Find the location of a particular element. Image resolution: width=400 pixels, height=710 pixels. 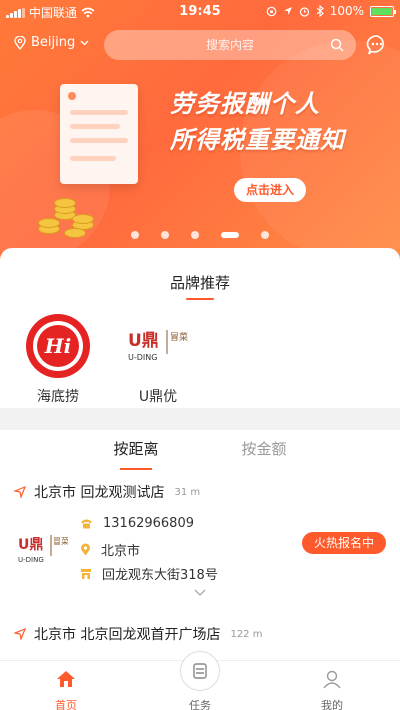

store-address-row: 回龙观东大街318号 is located at coordinates (149, 573).